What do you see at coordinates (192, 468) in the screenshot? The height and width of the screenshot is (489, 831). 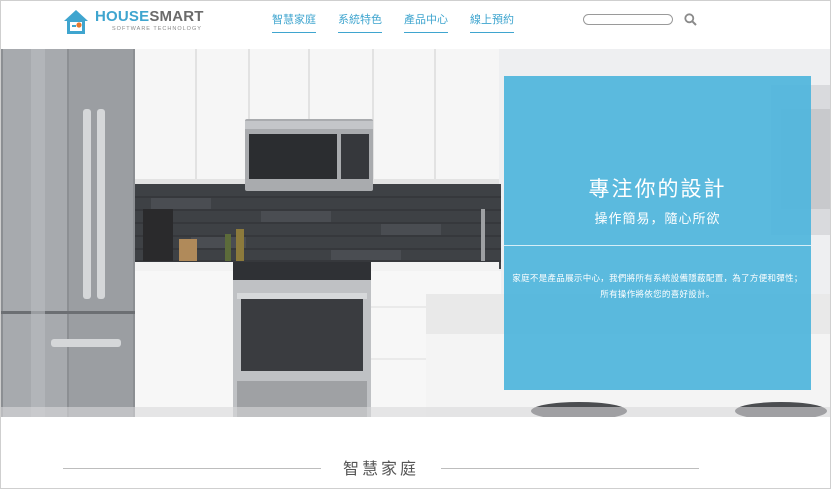 I see `section-divider-left` at bounding box center [192, 468].